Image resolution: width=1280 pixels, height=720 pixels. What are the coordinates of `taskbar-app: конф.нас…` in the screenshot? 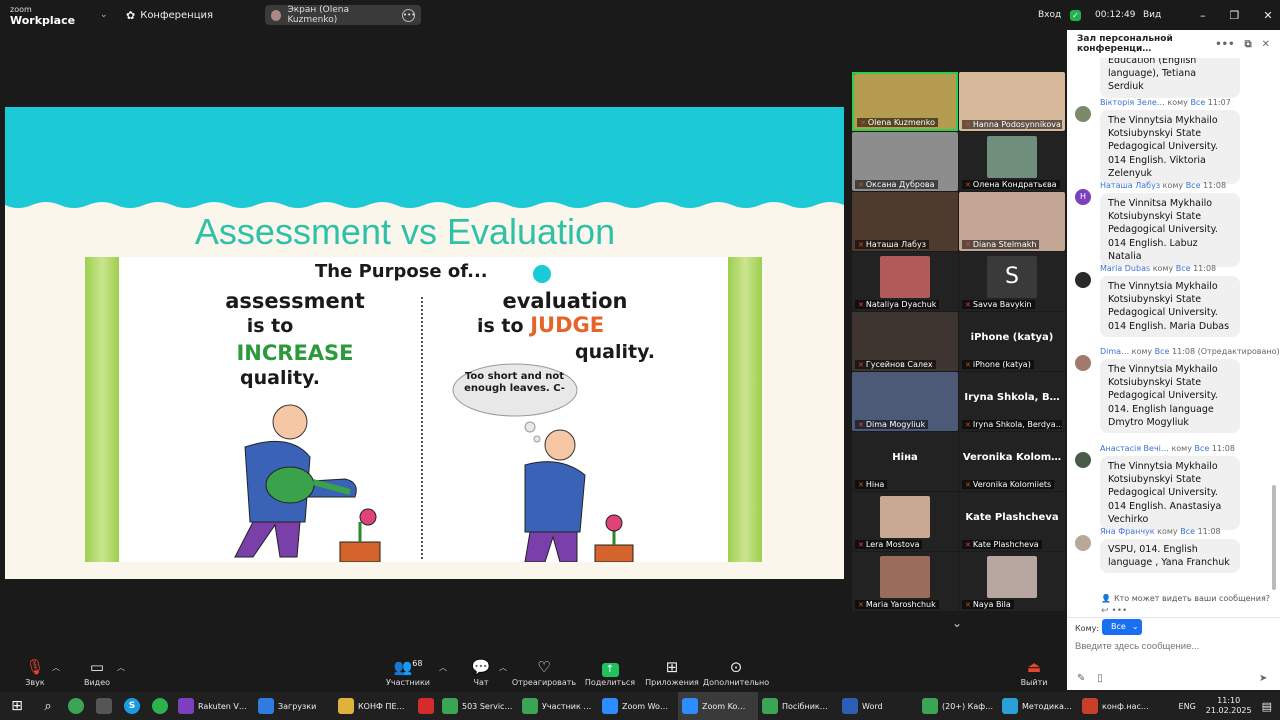 It's located at (1118, 706).